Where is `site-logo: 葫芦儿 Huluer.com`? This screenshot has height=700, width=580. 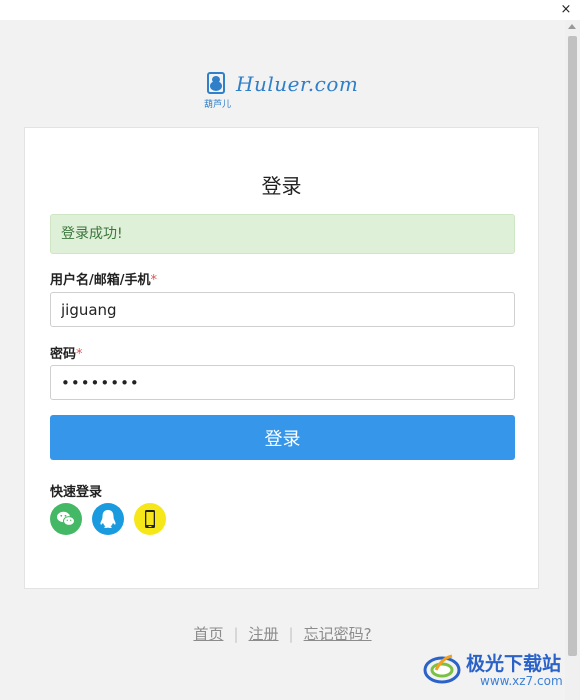
site-logo: 葫芦儿 Huluer.com is located at coordinates (284, 88).